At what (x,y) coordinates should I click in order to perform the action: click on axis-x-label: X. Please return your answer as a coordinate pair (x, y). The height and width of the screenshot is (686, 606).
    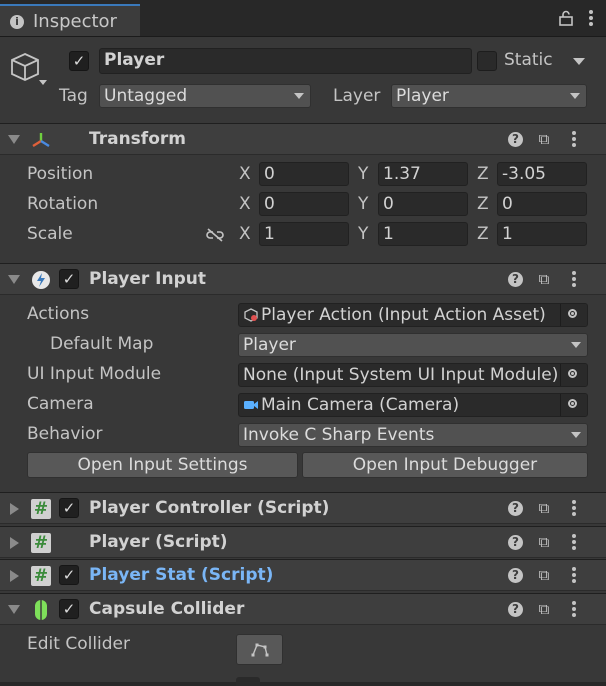
    Looking at the image, I should click on (245, 174).